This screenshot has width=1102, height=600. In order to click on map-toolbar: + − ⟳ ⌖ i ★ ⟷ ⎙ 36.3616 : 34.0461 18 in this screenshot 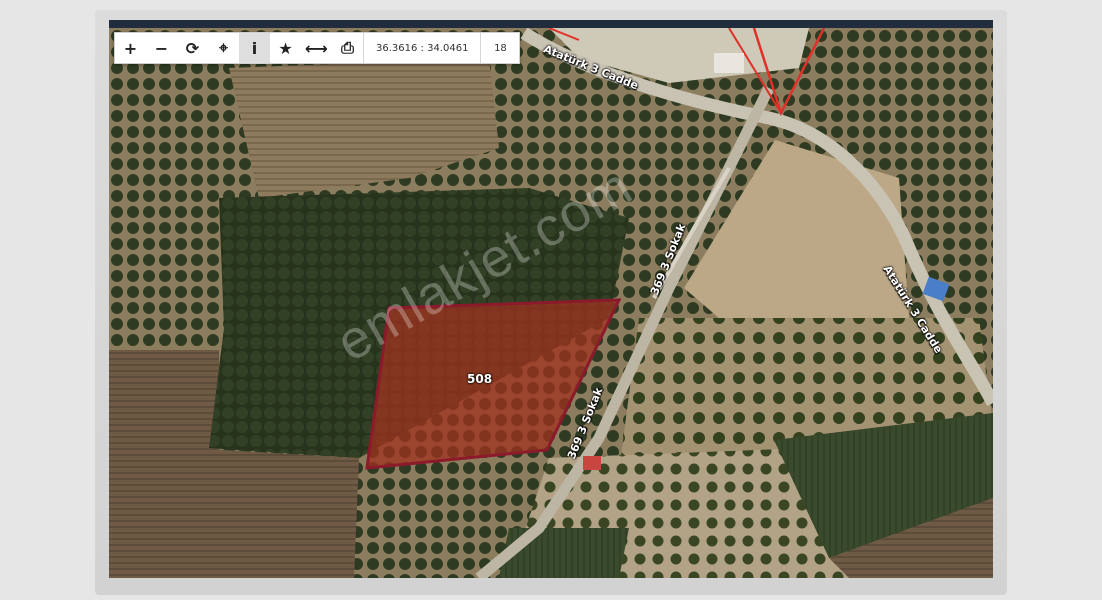, I will do `click(317, 48)`.